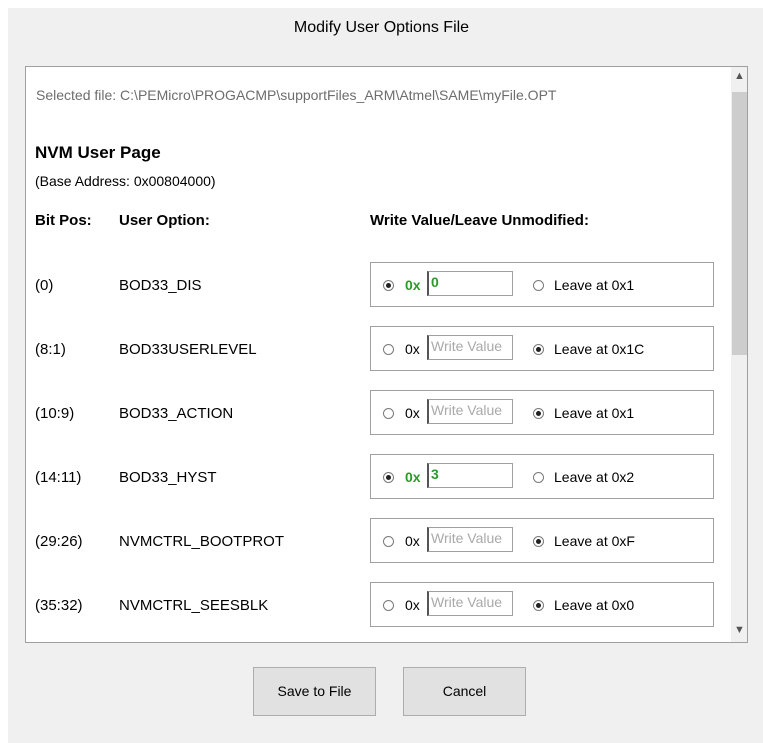 The image size is (763, 743). Describe the element at coordinates (176, 413) in the screenshot. I see `row-option-name: BOD33_ACTION` at that location.